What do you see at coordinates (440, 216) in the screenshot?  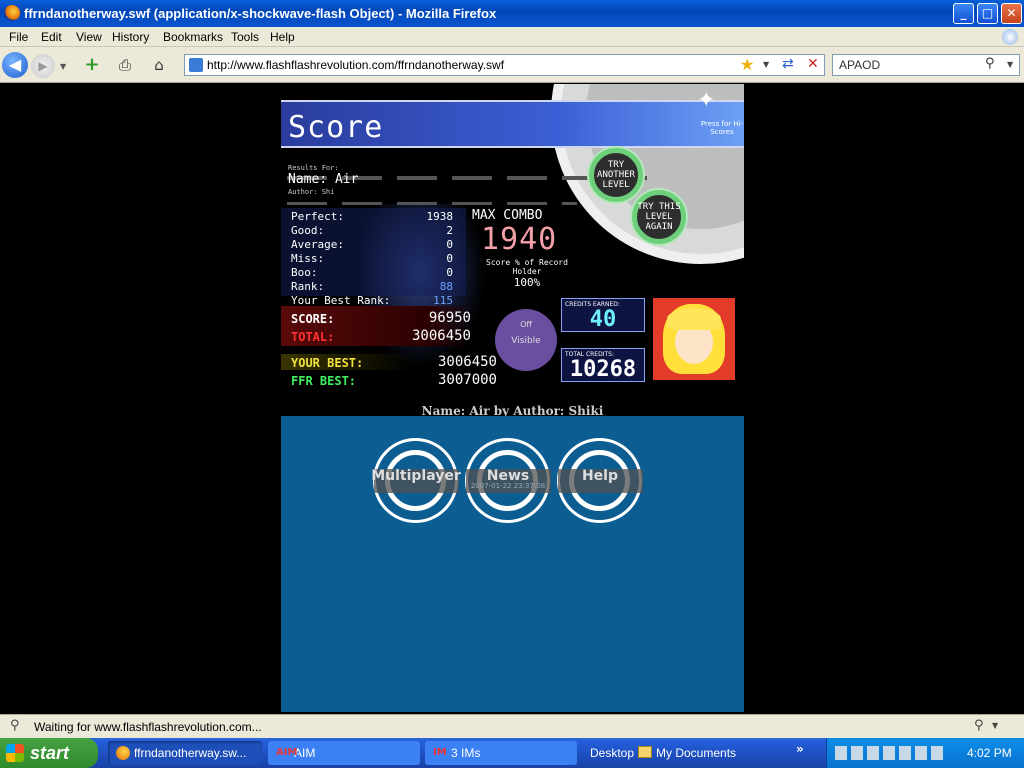 I see `stat-perfect-value: 1938` at bounding box center [440, 216].